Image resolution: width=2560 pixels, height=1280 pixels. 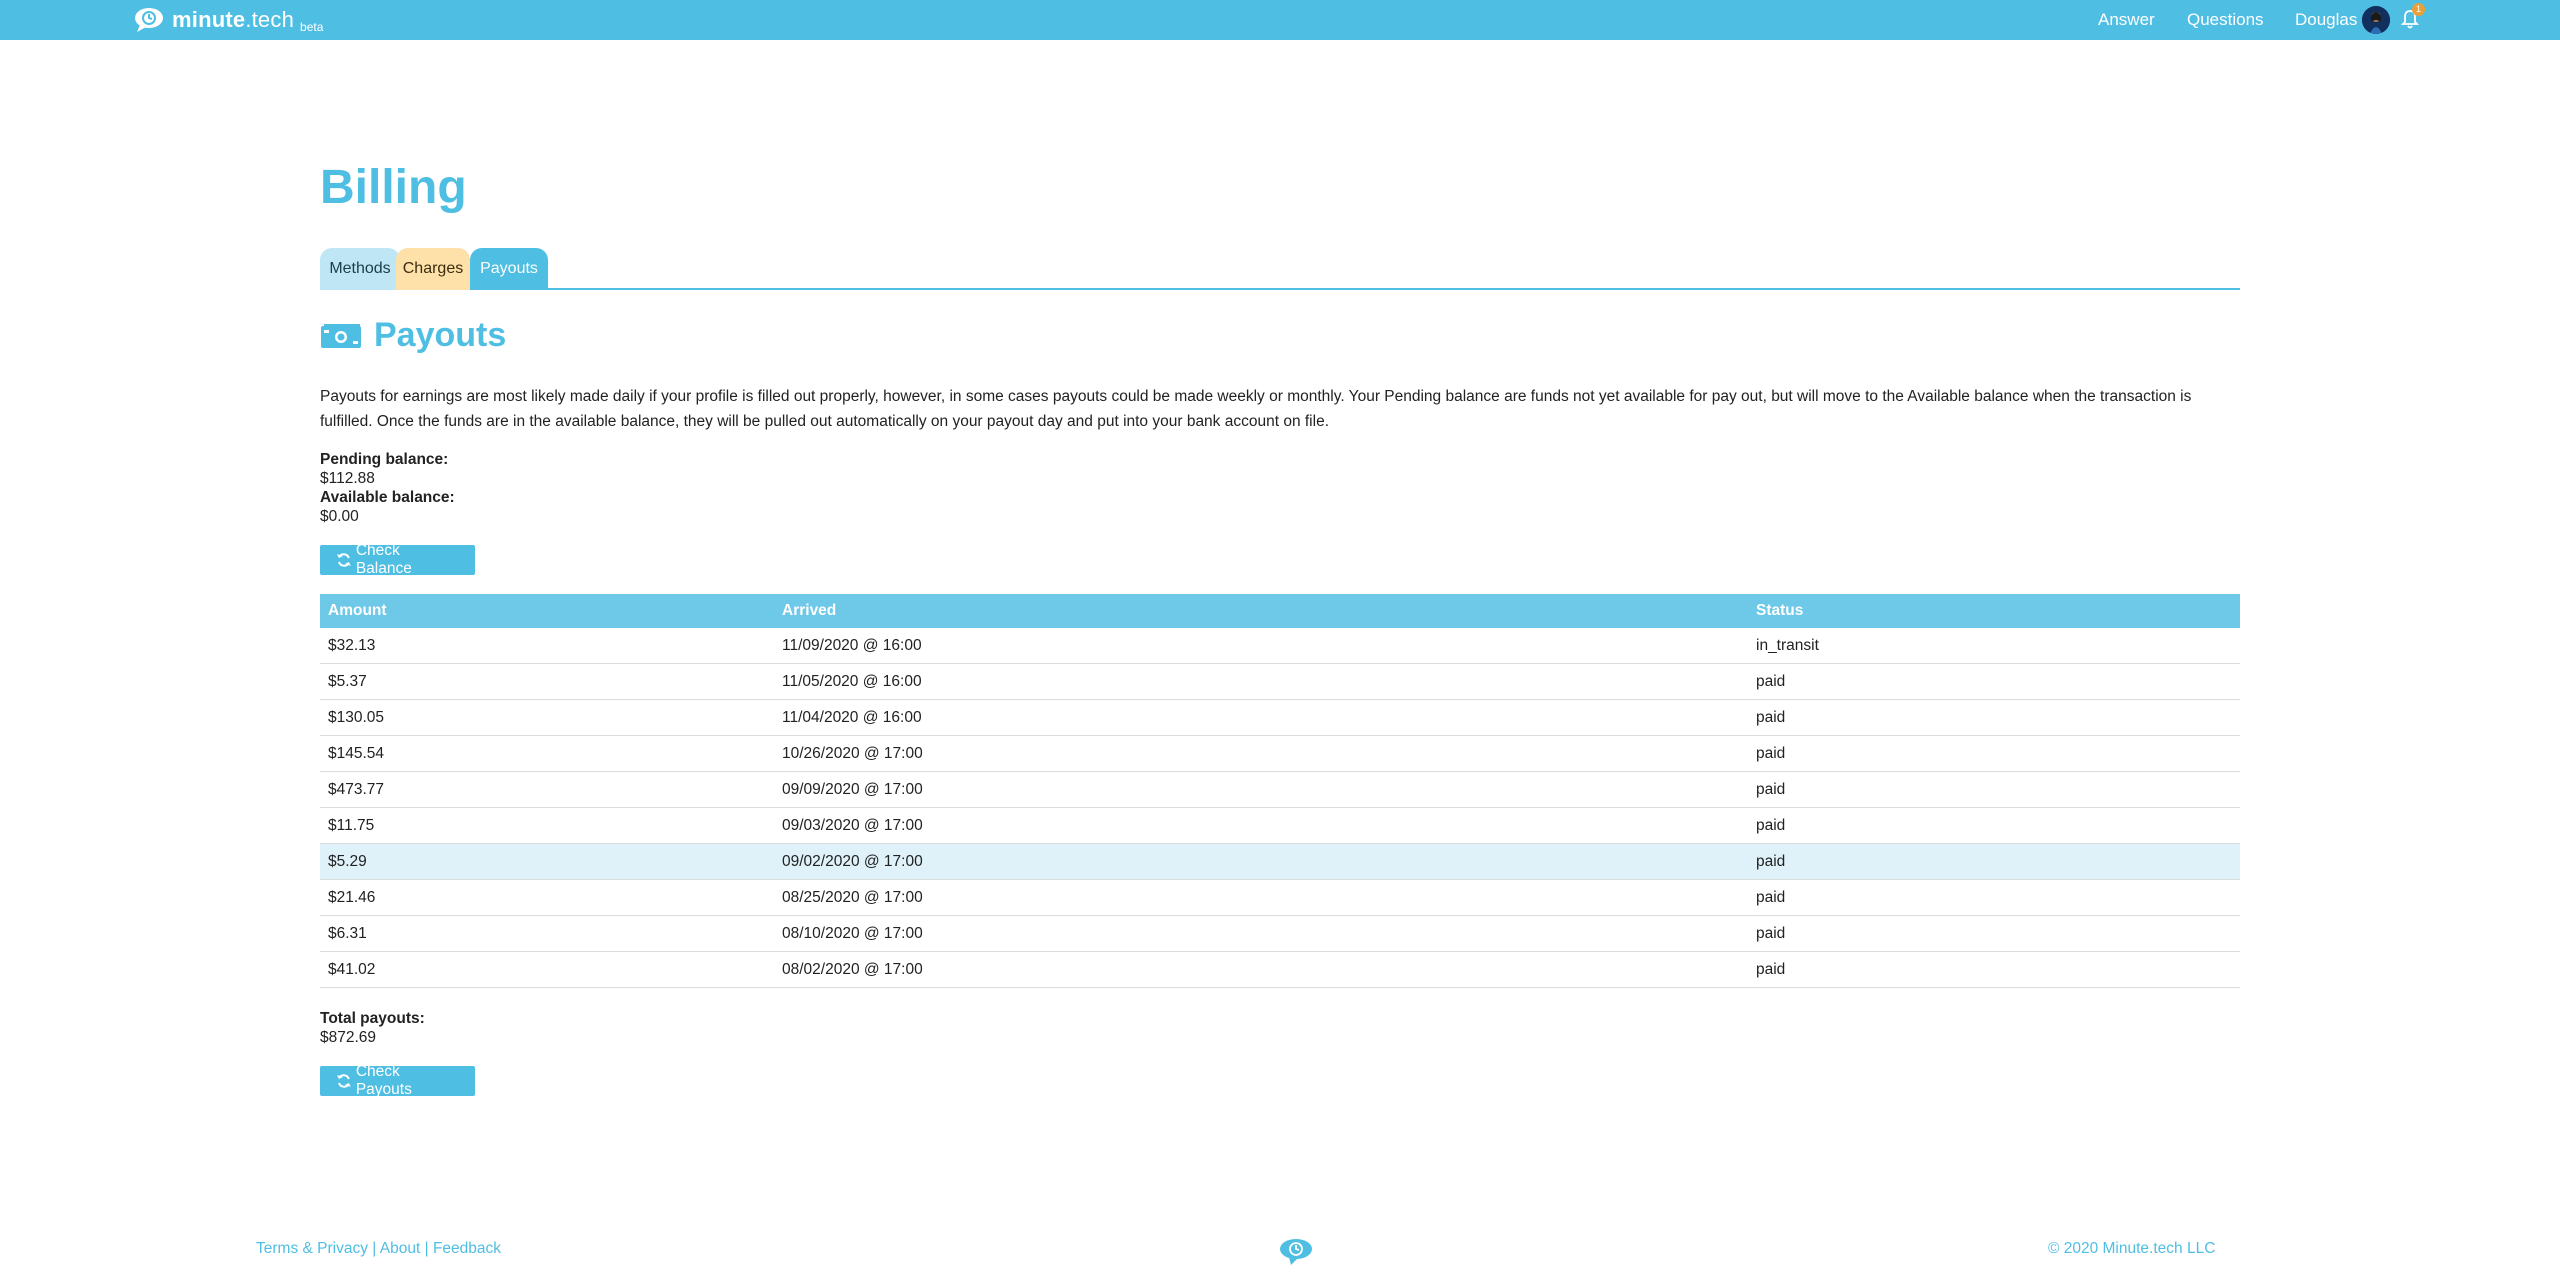 What do you see at coordinates (372, 1018) in the screenshot?
I see `total-payouts-label: Total payouts:` at bounding box center [372, 1018].